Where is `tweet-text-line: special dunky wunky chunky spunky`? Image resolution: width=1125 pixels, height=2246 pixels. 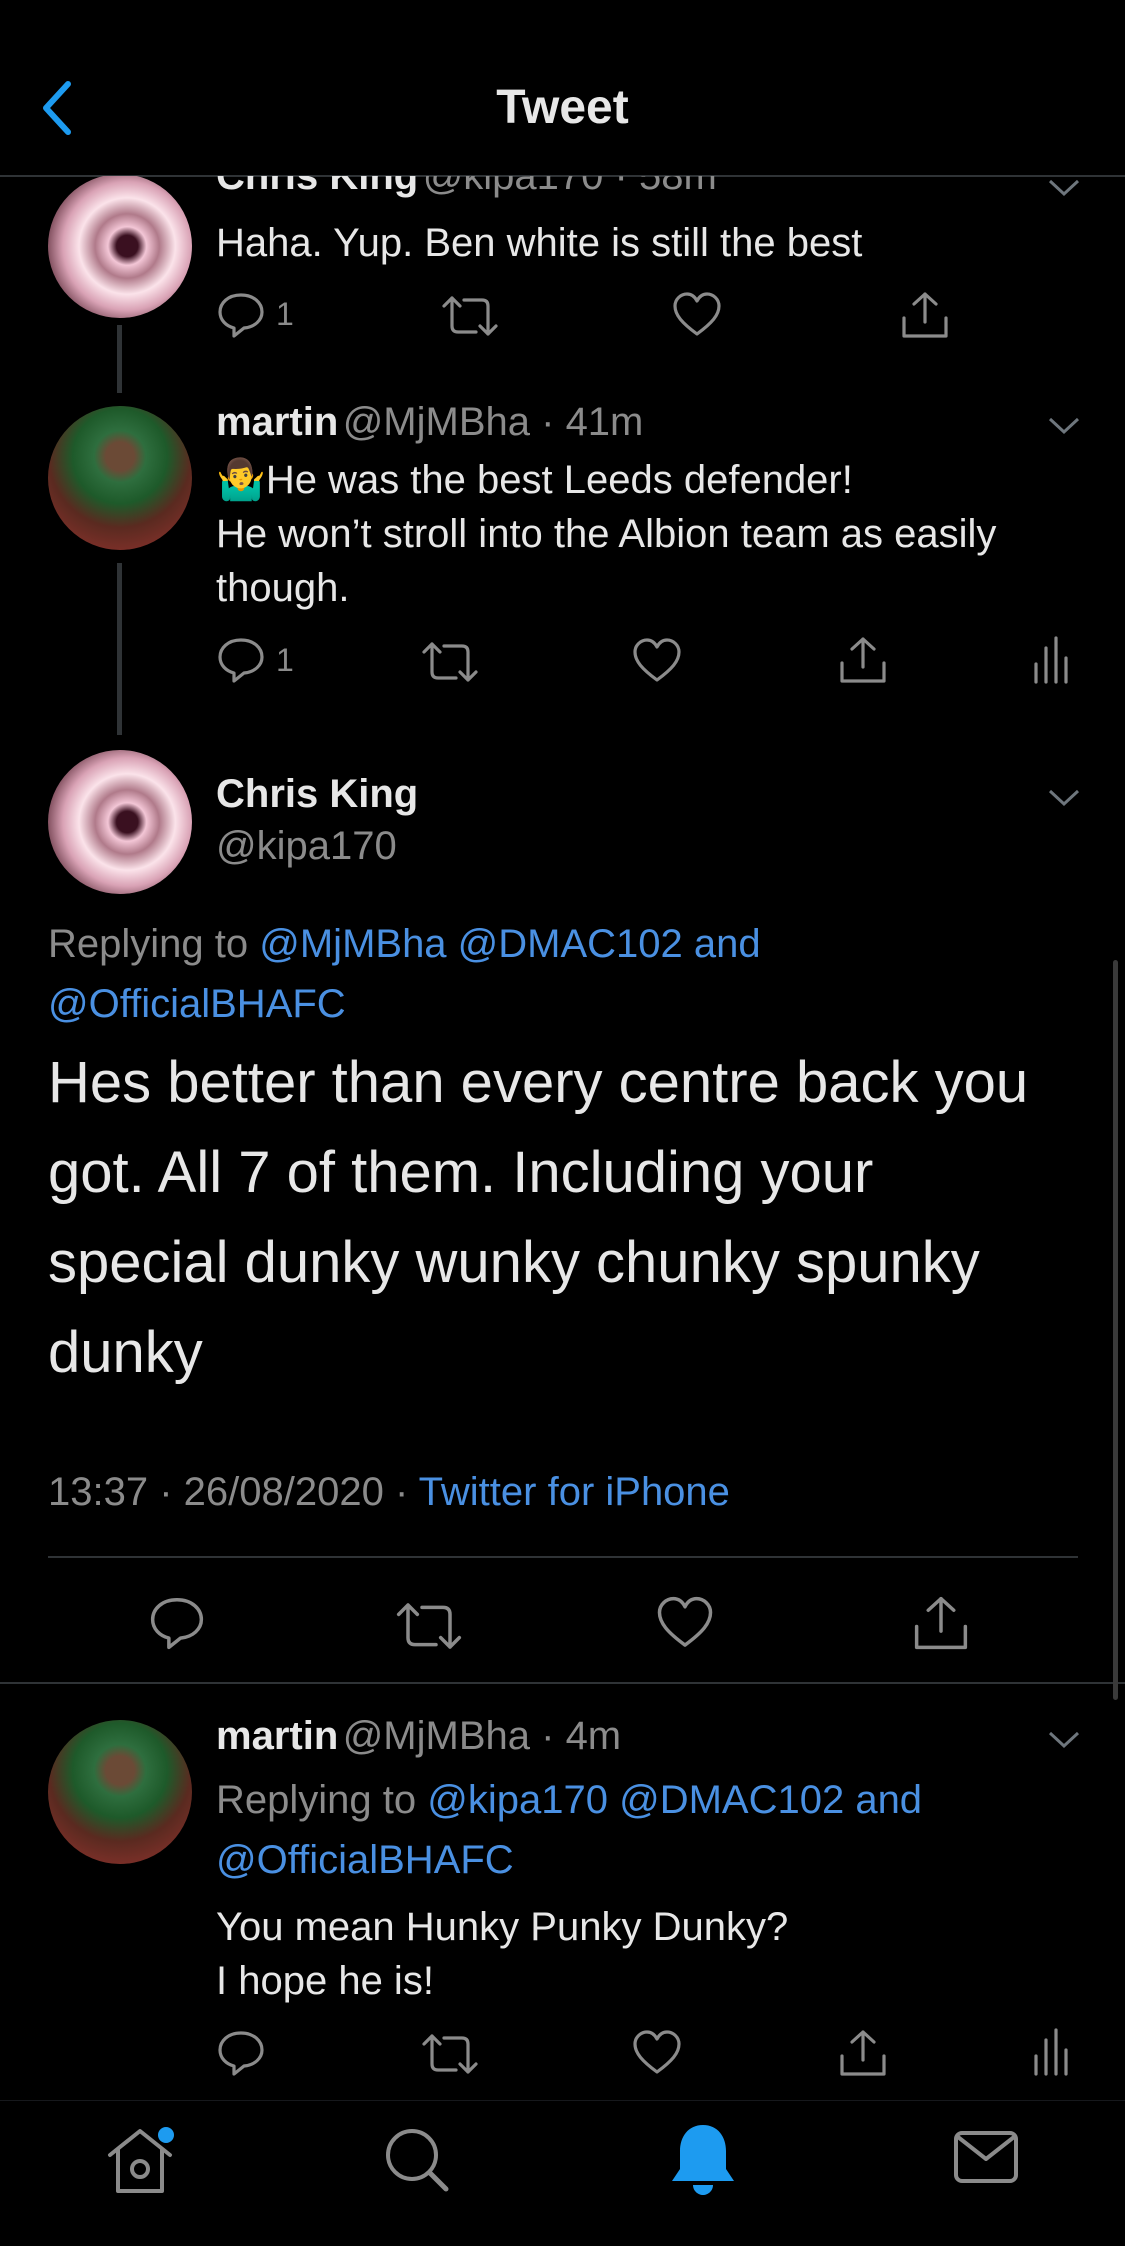
tweet-text-line: special dunky wunky chunky spunky is located at coordinates (514, 1262).